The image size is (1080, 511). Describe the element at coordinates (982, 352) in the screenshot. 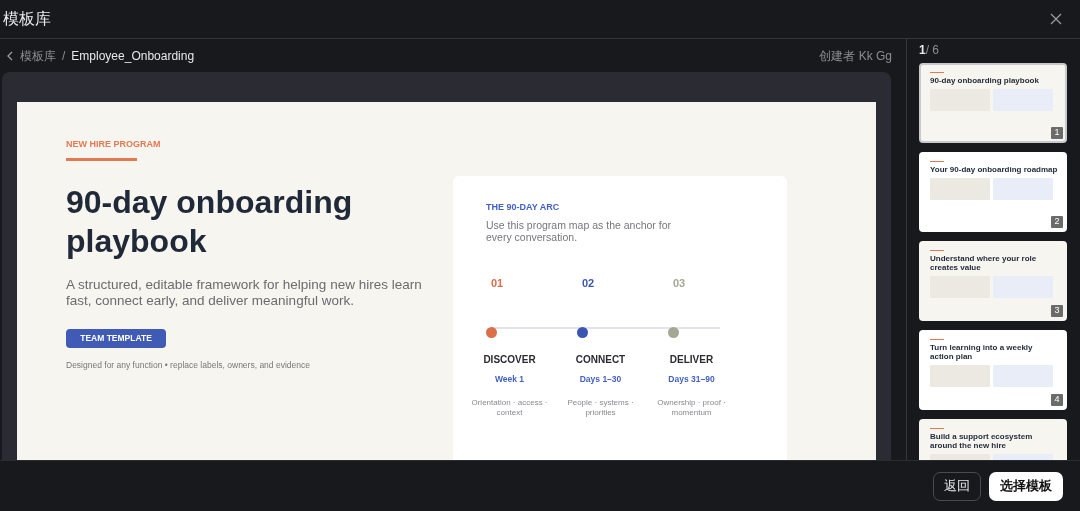

I see `thumbnail-title: Turn learning into a weekly action plan` at that location.